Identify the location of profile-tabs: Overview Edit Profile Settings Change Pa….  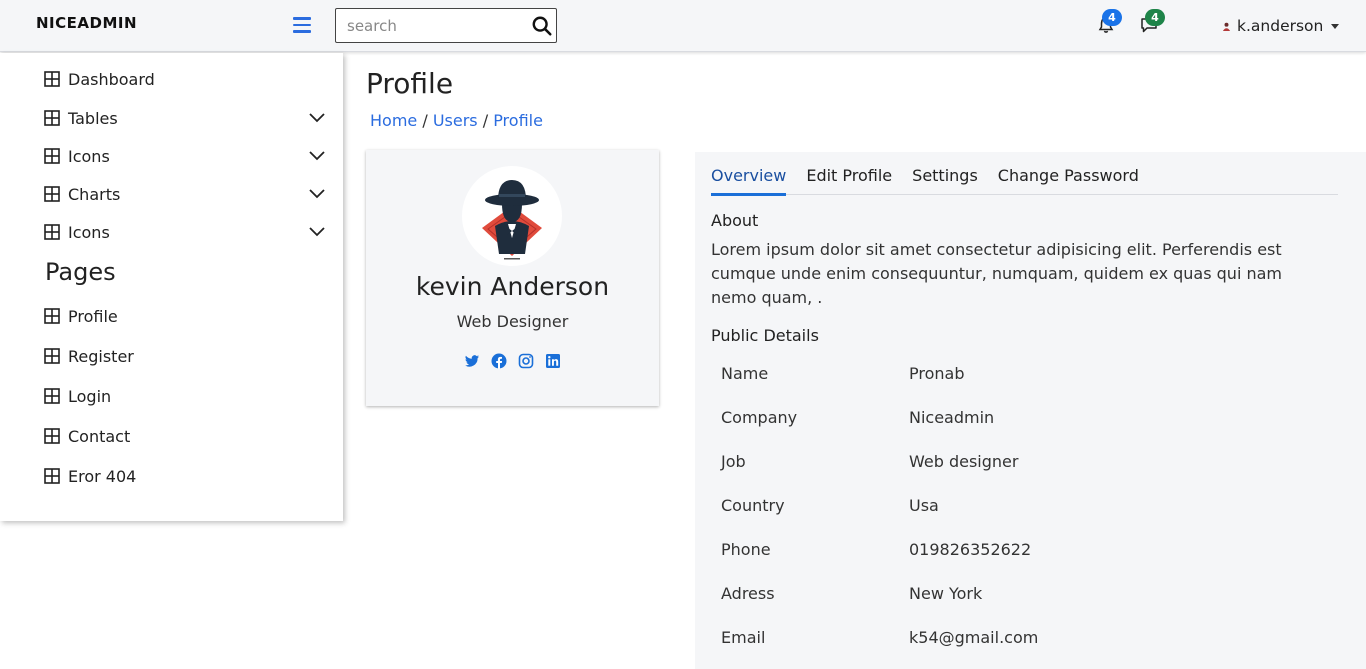
(1024, 181).